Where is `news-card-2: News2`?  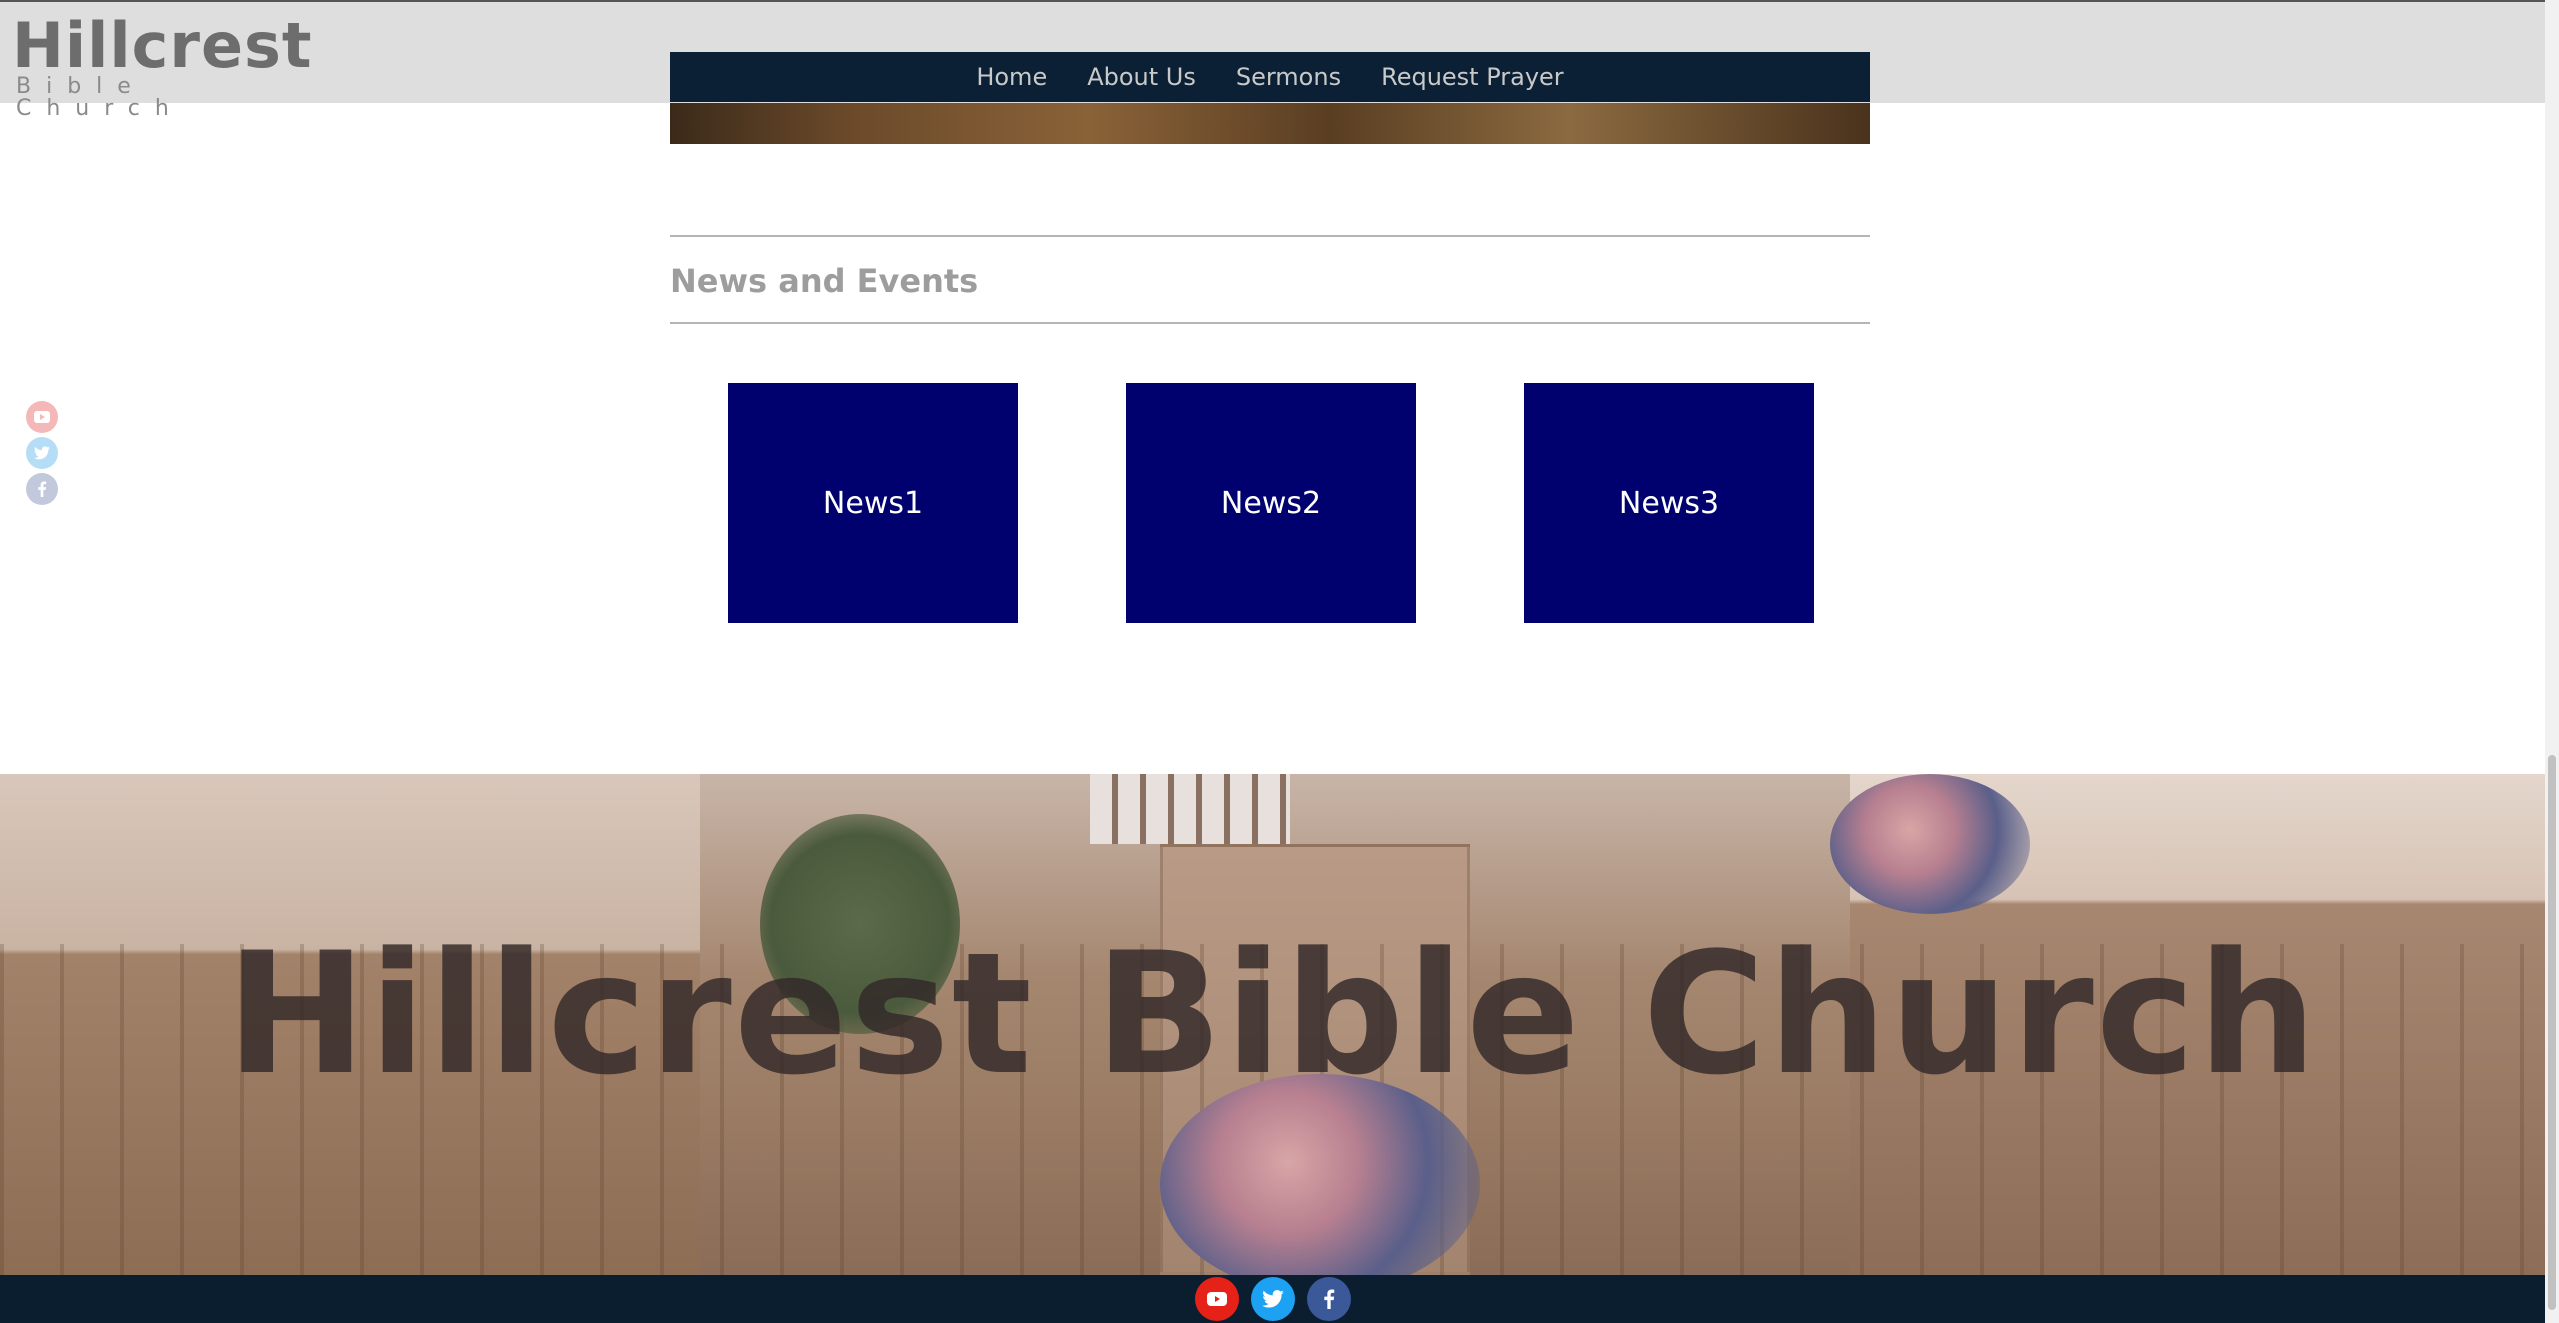
news-card-2: News2 is located at coordinates (1271, 503).